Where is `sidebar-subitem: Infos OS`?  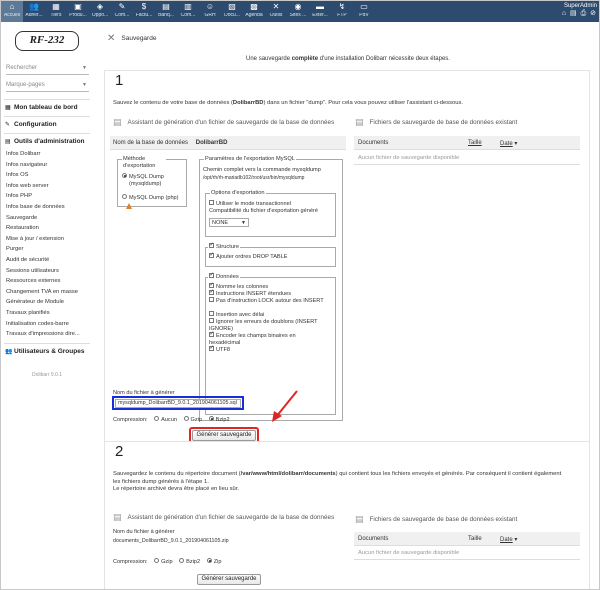 sidebar-subitem: Infos OS is located at coordinates (17, 175).